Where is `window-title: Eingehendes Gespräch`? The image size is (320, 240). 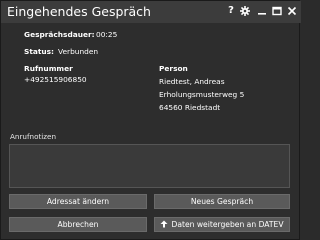
window-title: Eingehendes Gespräch is located at coordinates (79, 11).